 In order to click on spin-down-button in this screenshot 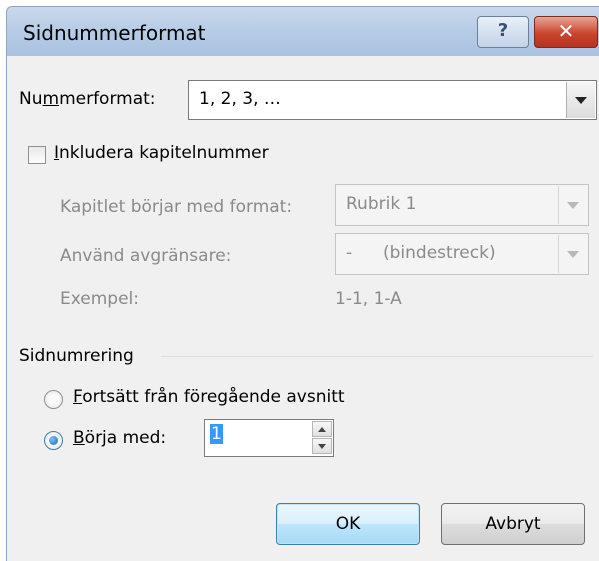, I will do `click(322, 446)`.